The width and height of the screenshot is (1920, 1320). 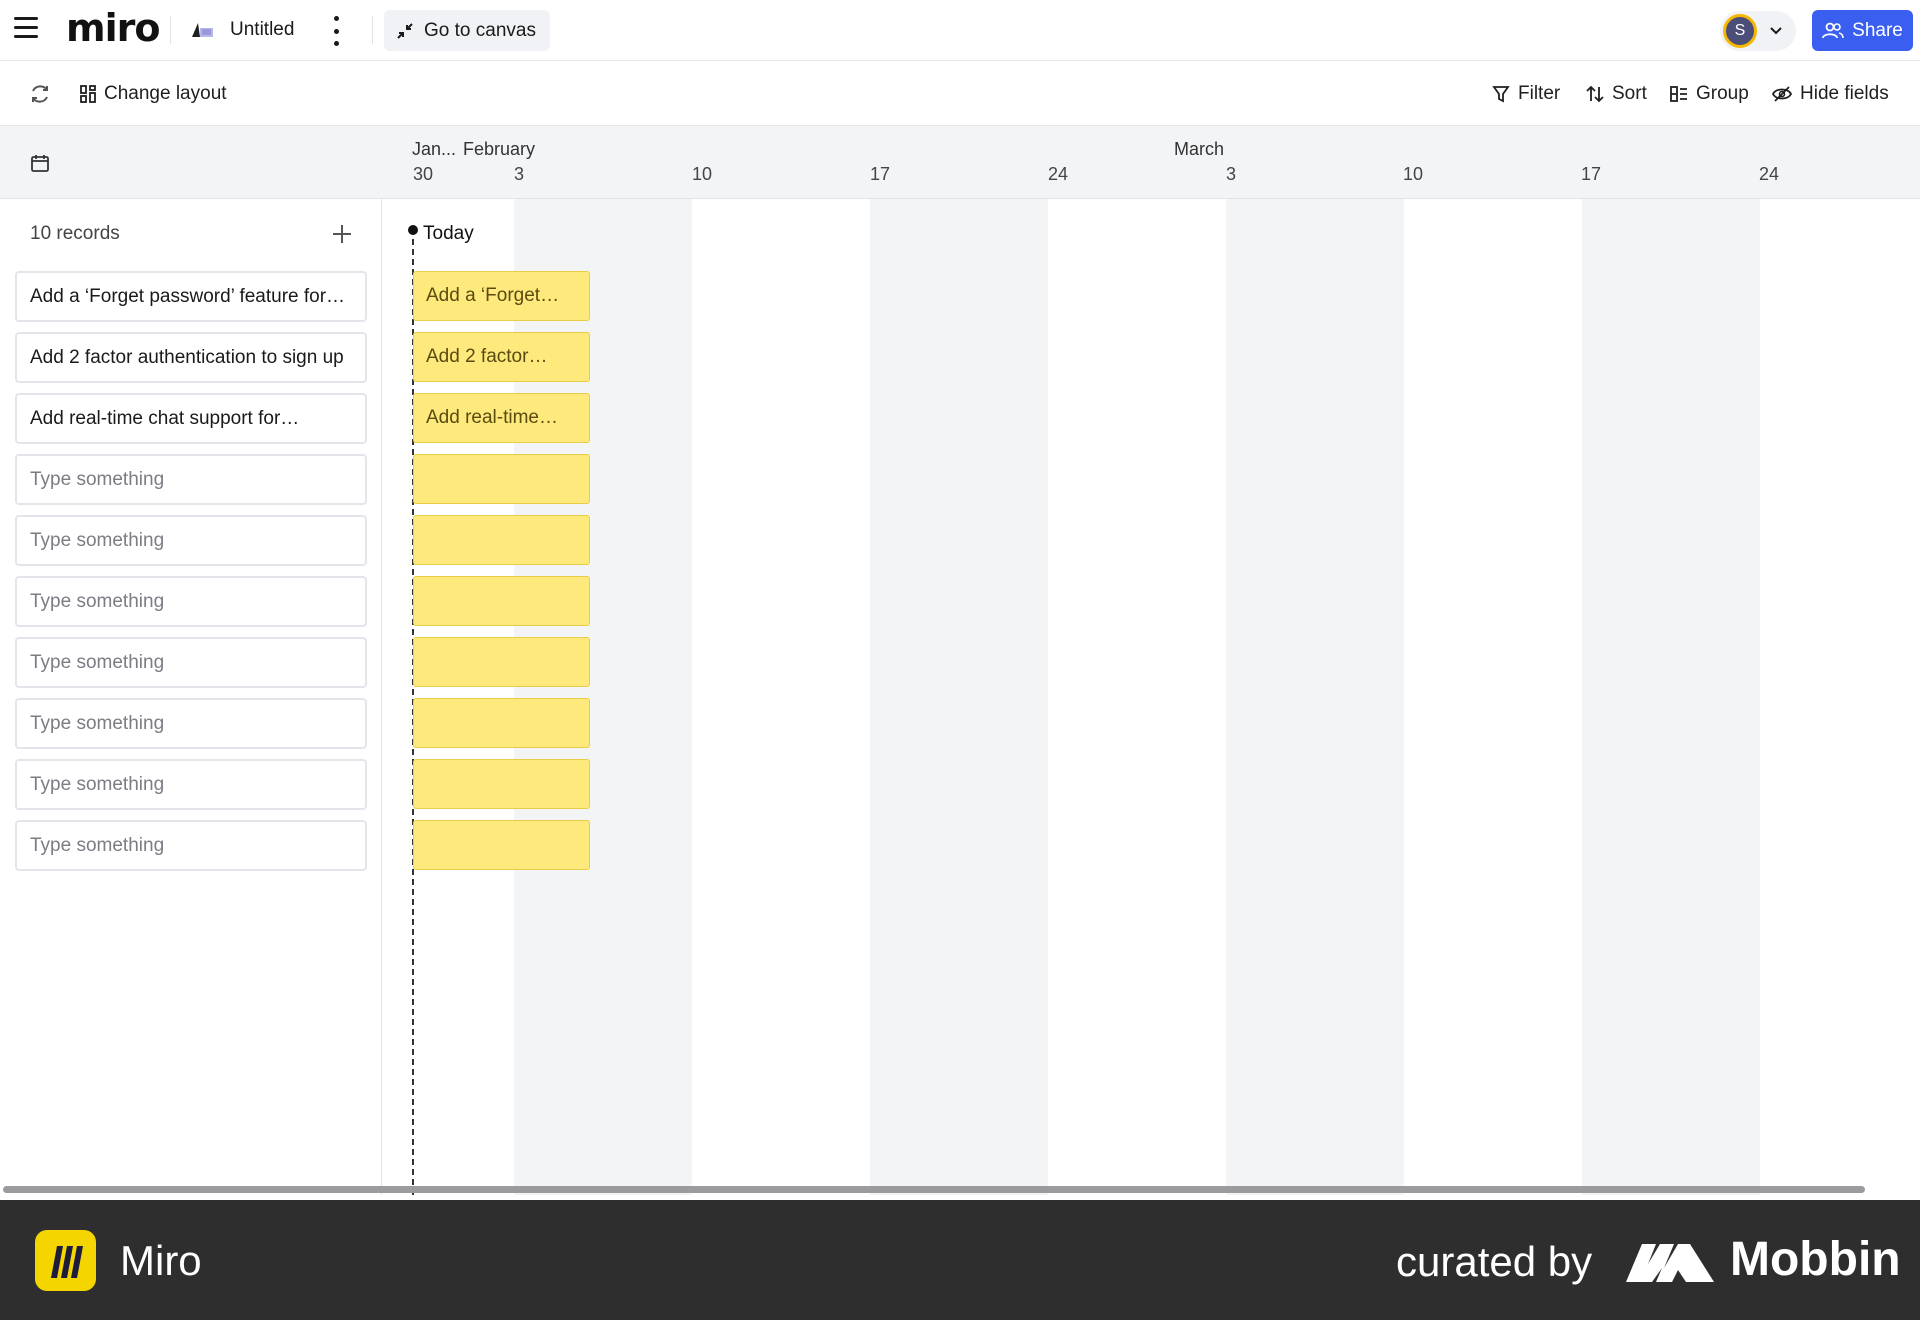 I want to click on board-icon, so click(x=202, y=30).